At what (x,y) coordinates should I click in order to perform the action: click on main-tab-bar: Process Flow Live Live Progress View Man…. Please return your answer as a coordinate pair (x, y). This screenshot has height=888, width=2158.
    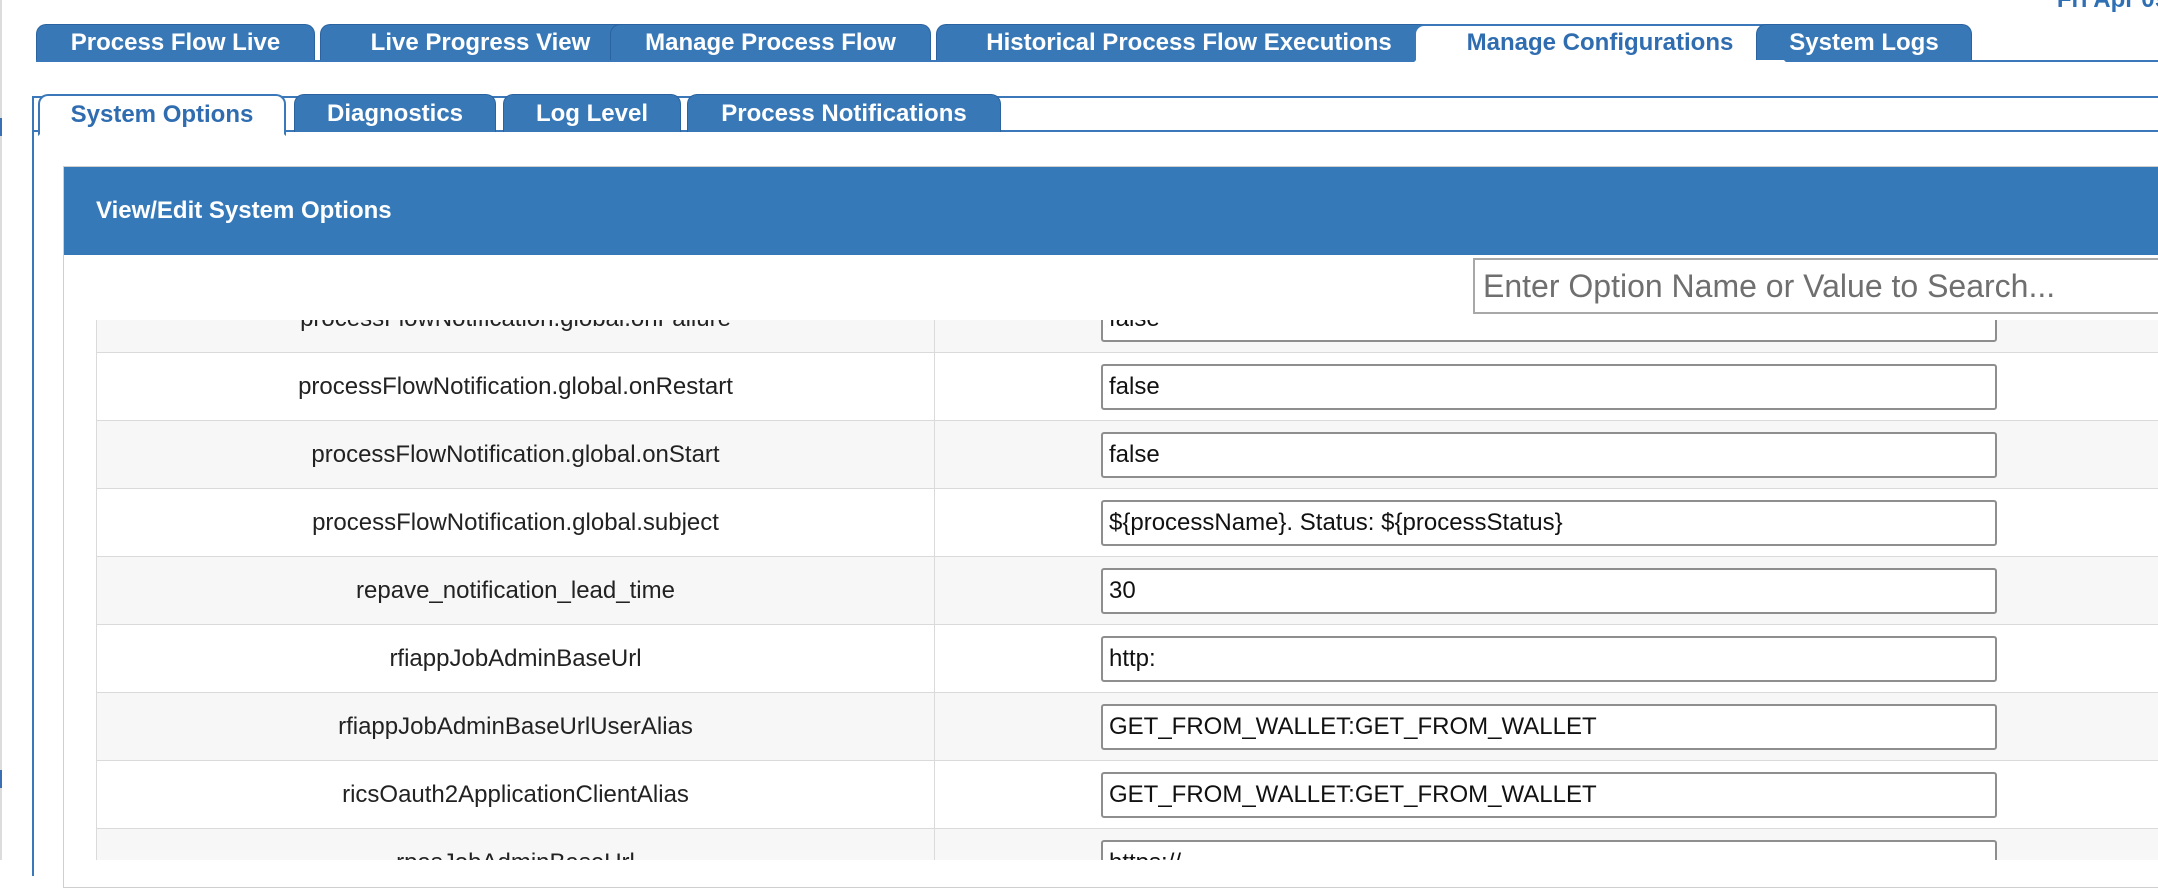
    Looking at the image, I should click on (1097, 43).